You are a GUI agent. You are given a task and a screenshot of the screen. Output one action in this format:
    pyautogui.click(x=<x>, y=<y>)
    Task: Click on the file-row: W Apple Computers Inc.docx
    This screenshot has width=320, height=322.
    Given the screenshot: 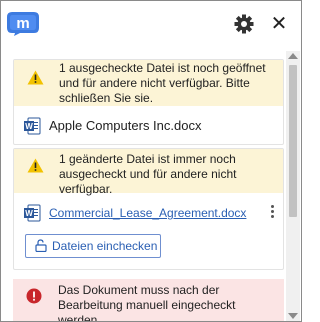 What is the action you would take?
    pyautogui.click(x=148, y=125)
    